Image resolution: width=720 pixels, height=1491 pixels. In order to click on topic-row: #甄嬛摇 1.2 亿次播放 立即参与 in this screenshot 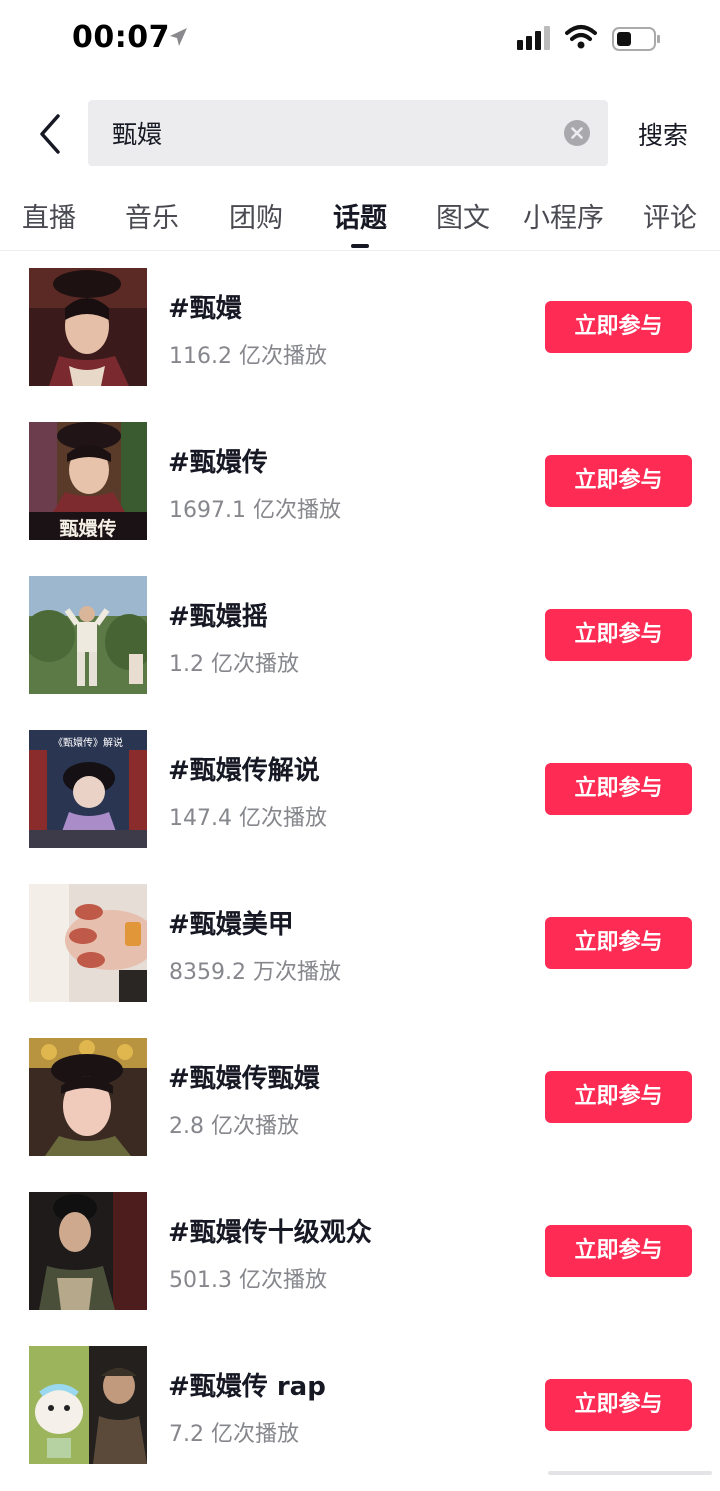, I will do `click(360, 636)`.